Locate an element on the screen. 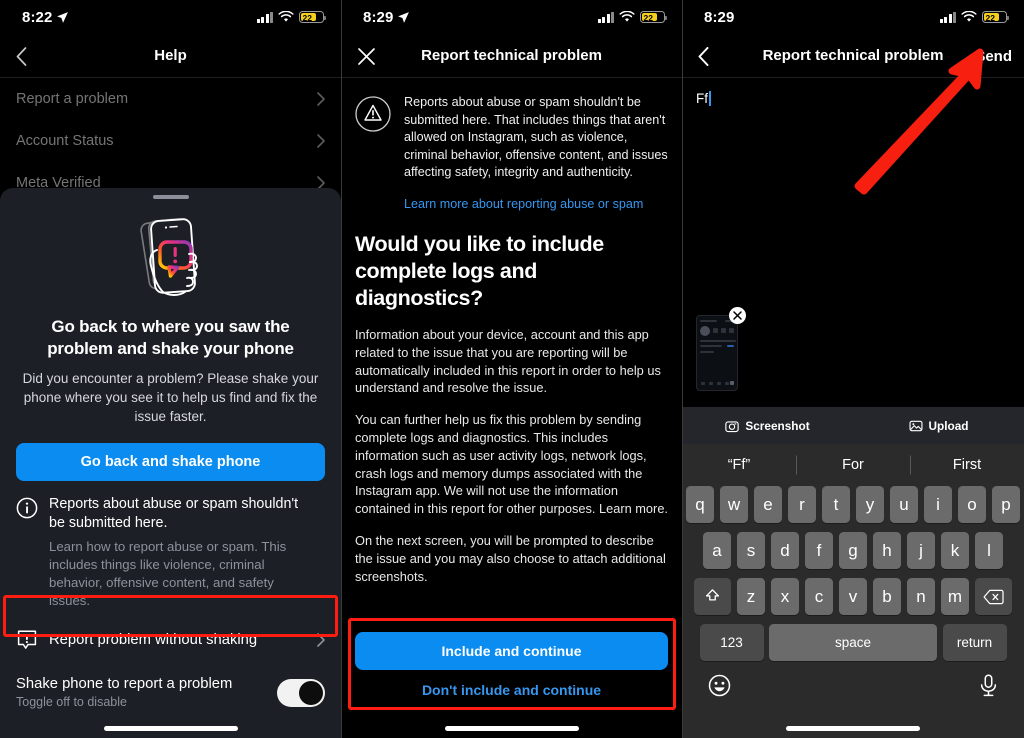 This screenshot has width=1024, height=738. key-o: o is located at coordinates (972, 504).